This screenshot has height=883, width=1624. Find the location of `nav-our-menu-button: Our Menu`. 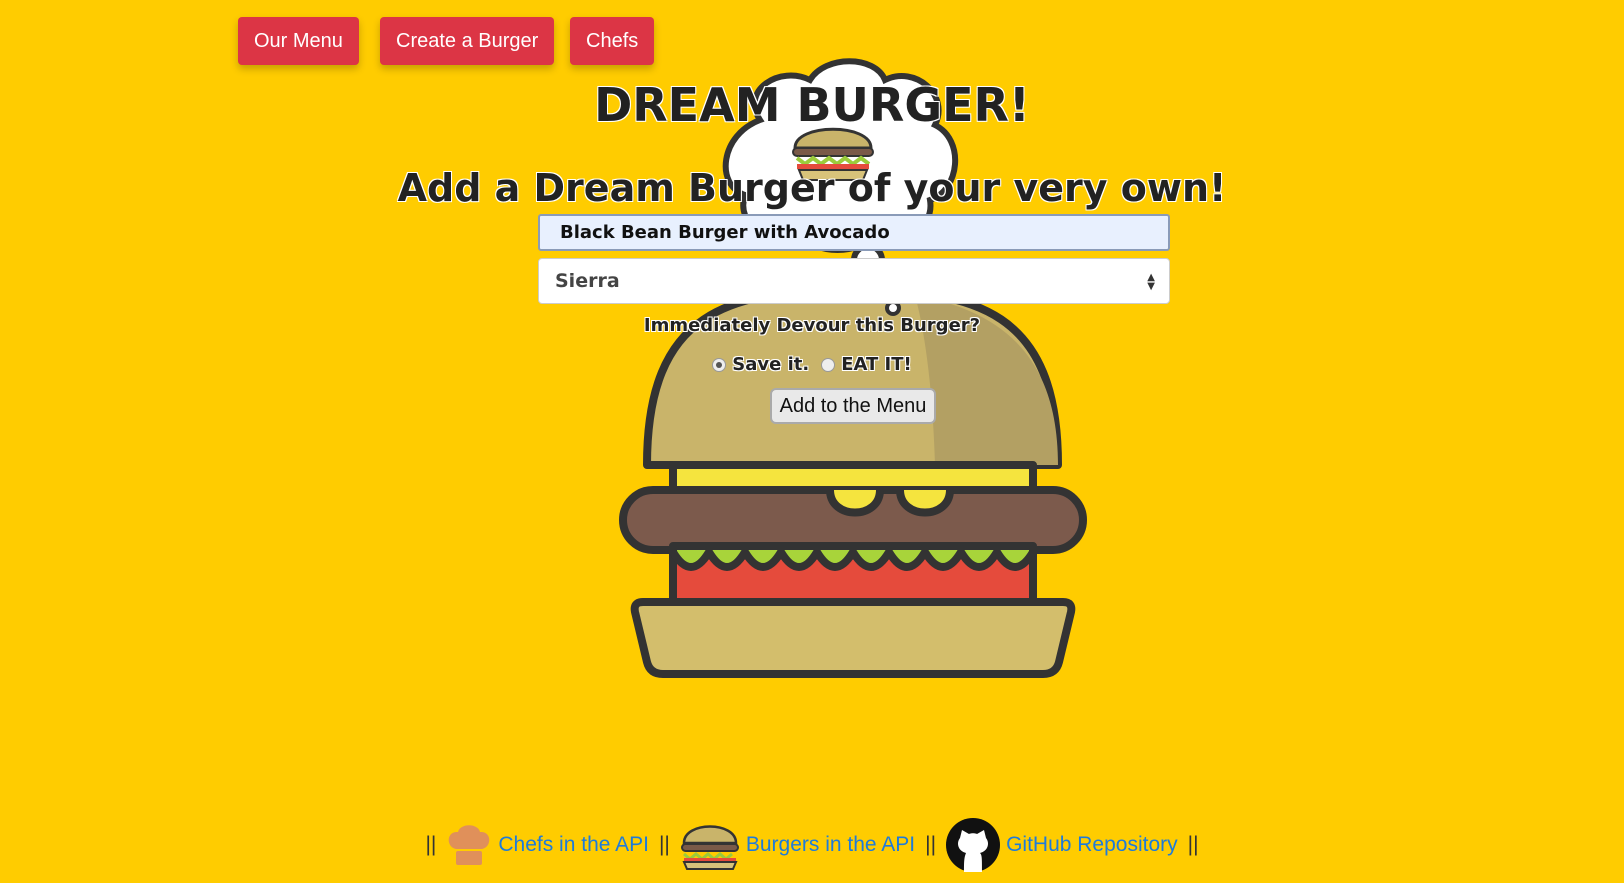

nav-our-menu-button: Our Menu is located at coordinates (298, 41).